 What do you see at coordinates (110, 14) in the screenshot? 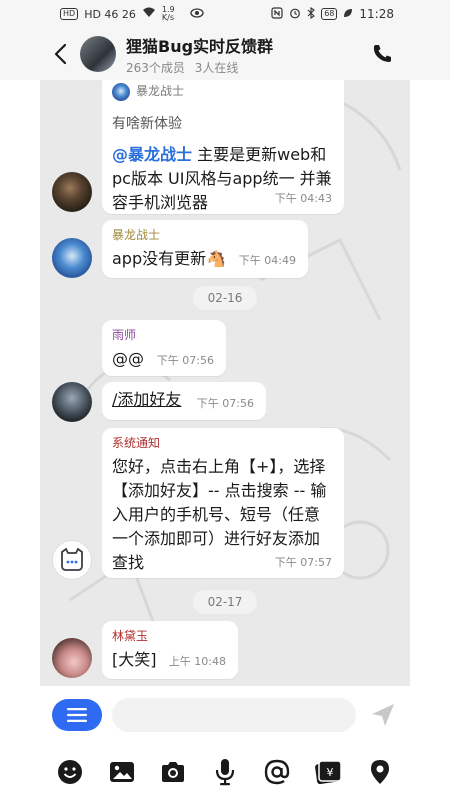
I see `signal-text: HD 46 26` at bounding box center [110, 14].